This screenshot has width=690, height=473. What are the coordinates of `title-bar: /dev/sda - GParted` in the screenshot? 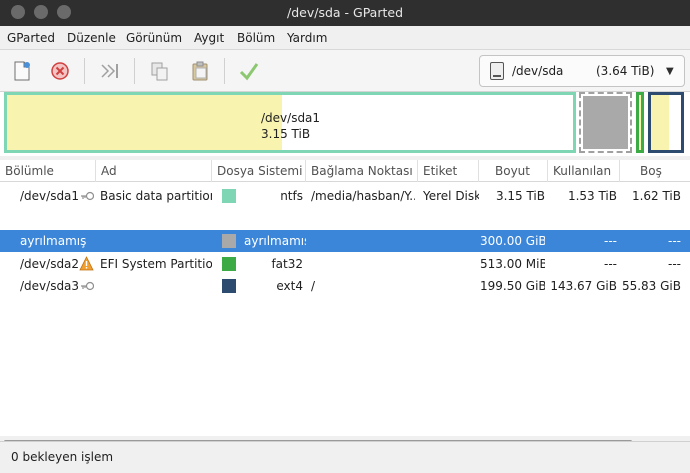 It's located at (345, 13).